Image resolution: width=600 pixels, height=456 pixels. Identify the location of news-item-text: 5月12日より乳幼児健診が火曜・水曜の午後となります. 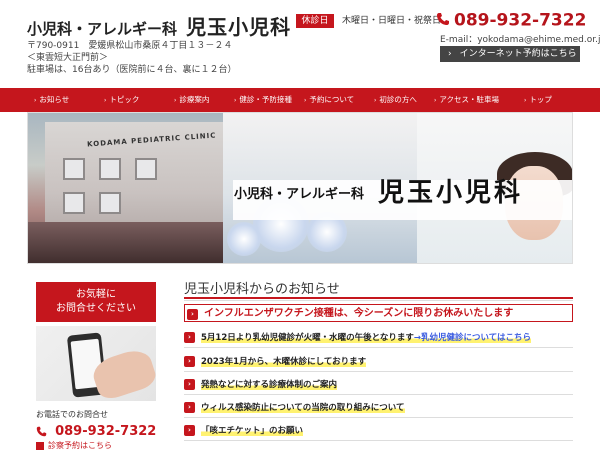
(307, 338).